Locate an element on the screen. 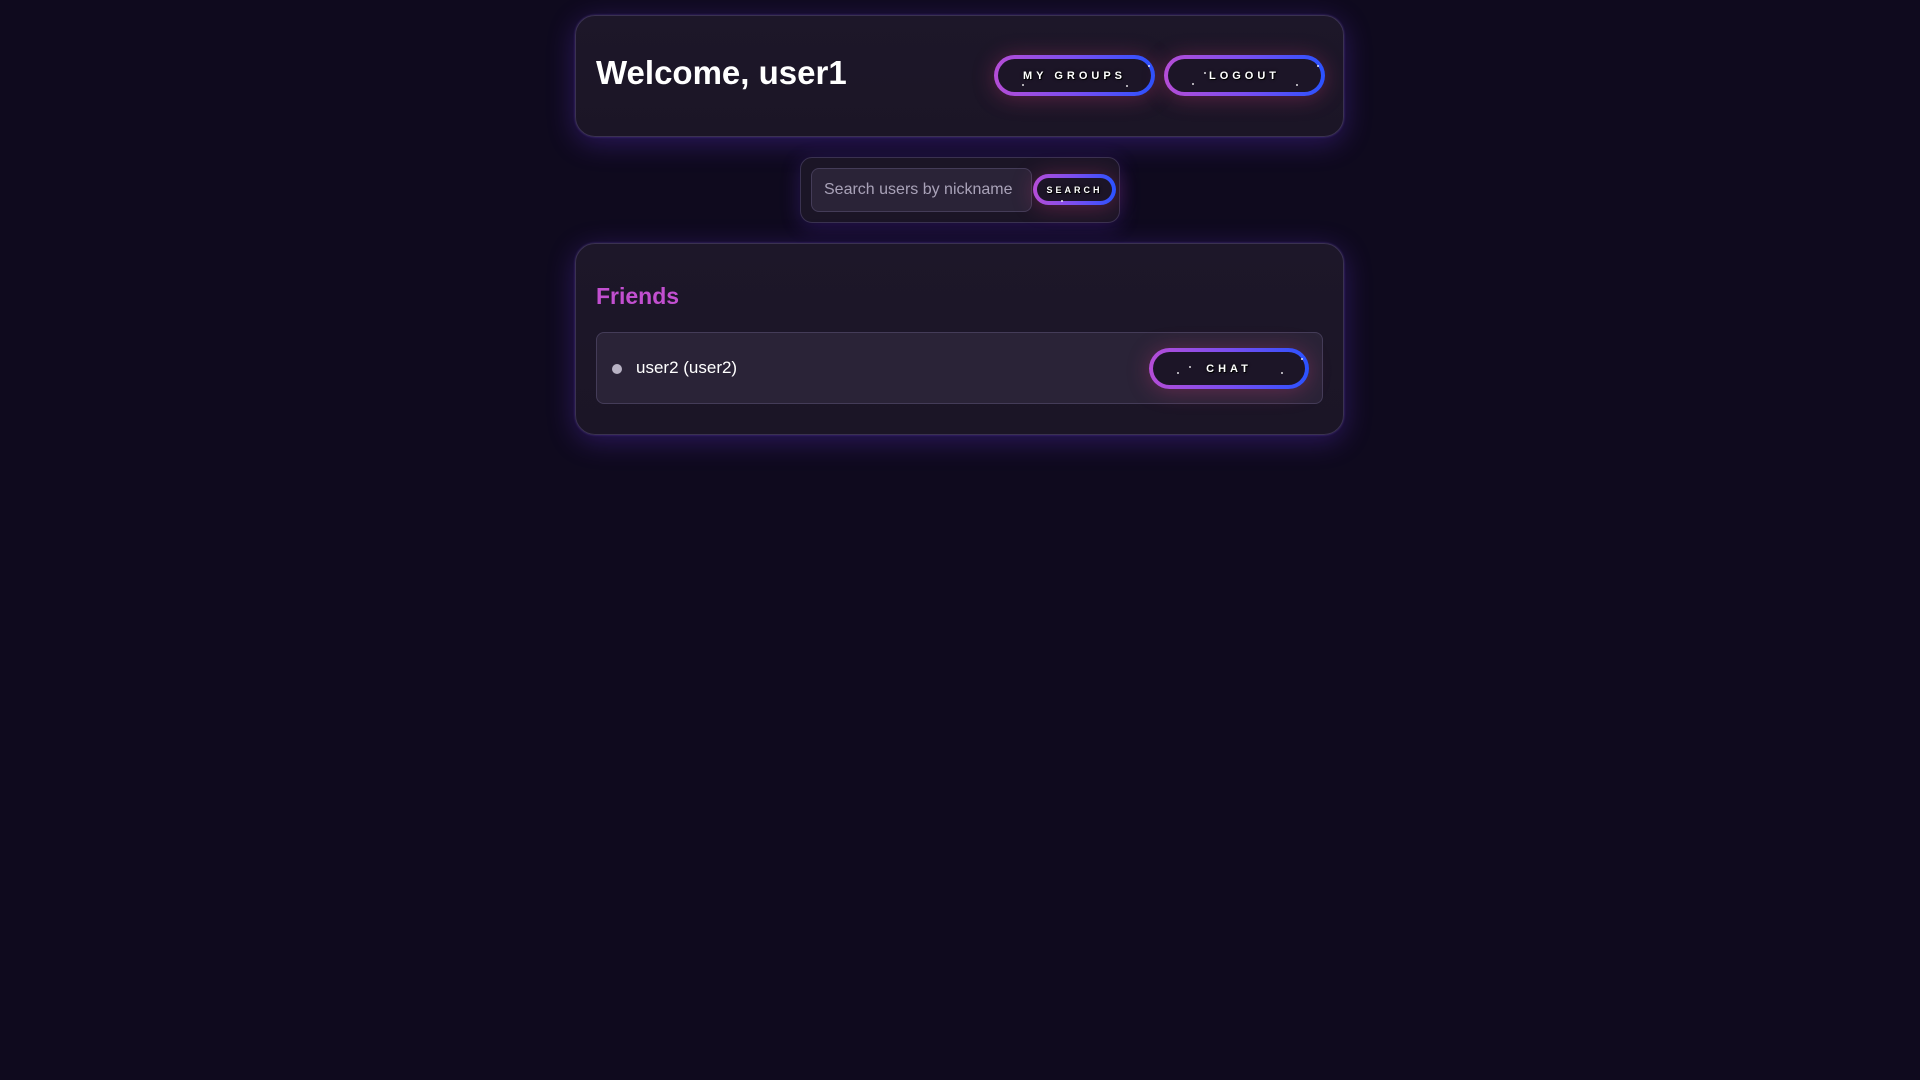 This screenshot has width=1920, height=1080. welcome-heading: Welcome, user1 is located at coordinates (721, 72).